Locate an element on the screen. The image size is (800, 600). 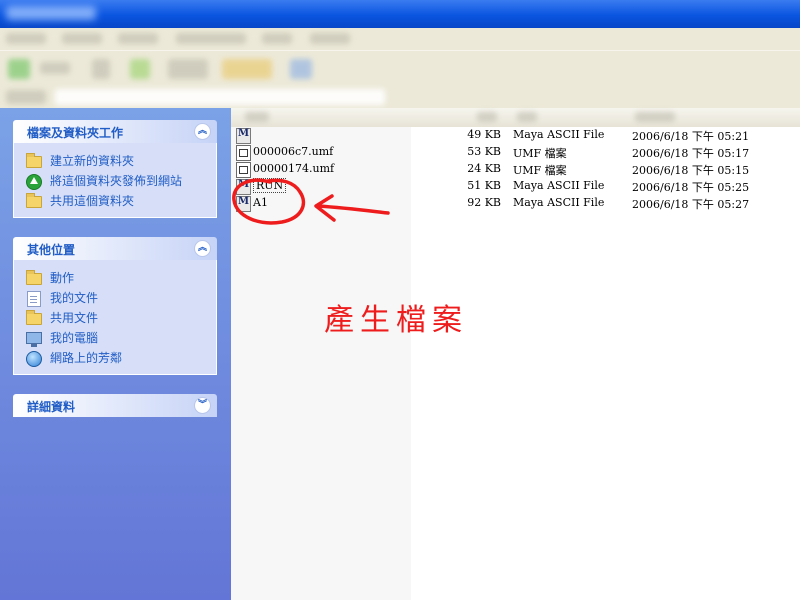
address-bar is located at coordinates (400, 97).